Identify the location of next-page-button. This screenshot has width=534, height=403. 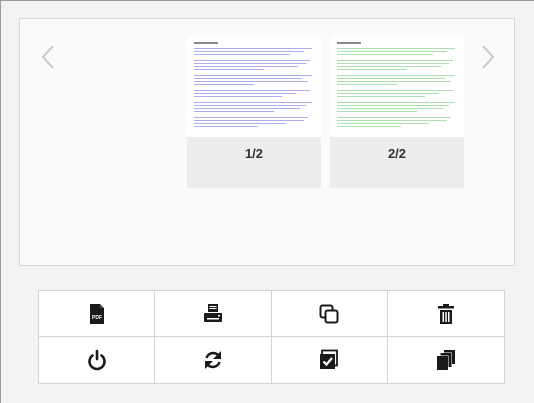
(488, 57).